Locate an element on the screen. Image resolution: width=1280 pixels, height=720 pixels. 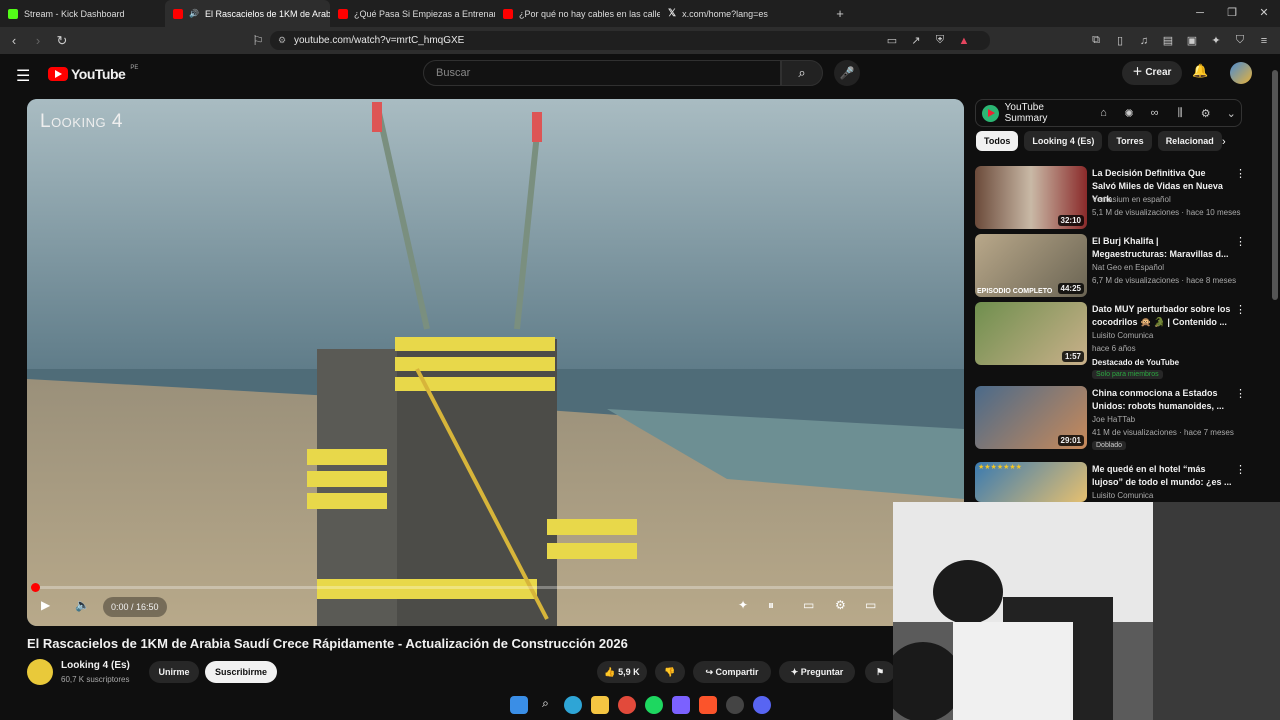
glasses-icon: ∞ is located at coordinates (1155, 113).